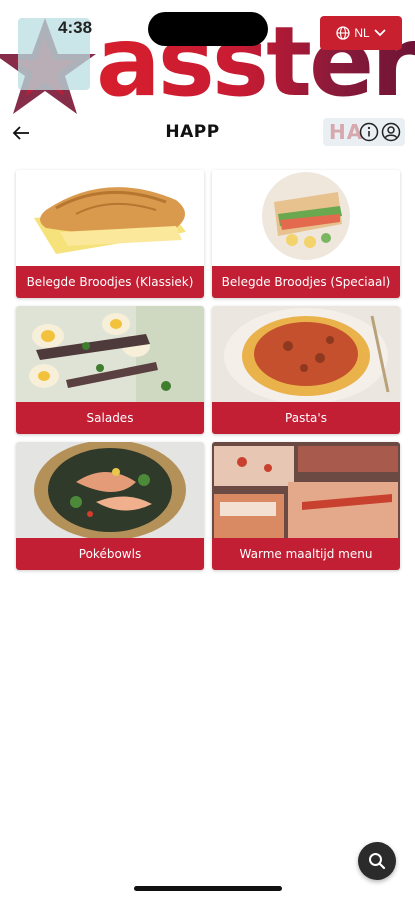  Describe the element at coordinates (306, 282) in the screenshot. I see `category-label: Belegde Broodjes (Speciaal)` at that location.